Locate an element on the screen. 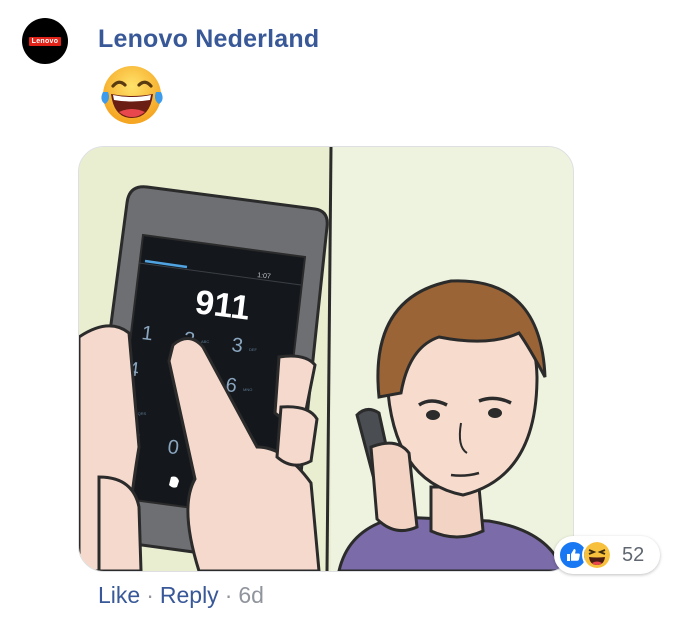 This screenshot has width=694, height=624. haha-icon is located at coordinates (597, 555).